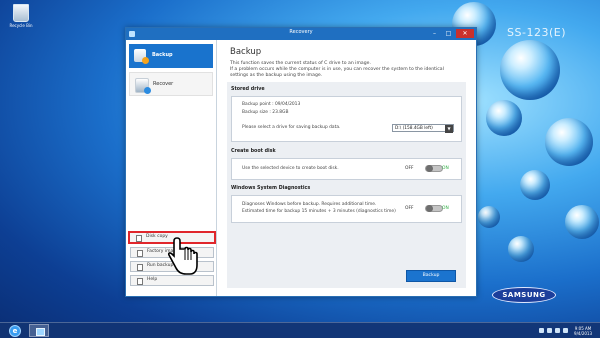  Describe the element at coordinates (139, 238) in the screenshot. I see `disk-copy-icon` at that location.